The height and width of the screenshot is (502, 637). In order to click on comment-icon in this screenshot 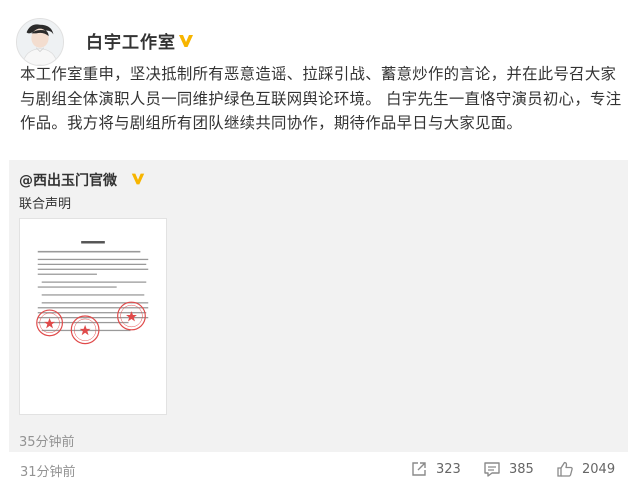, I will do `click(492, 469)`.